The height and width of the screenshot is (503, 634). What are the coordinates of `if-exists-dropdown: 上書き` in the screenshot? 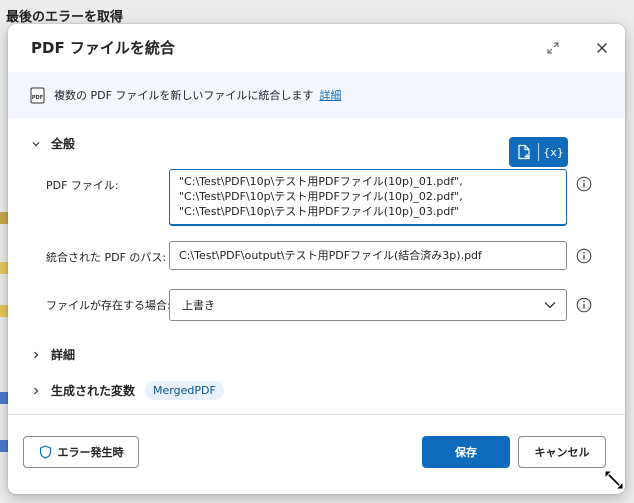 It's located at (368, 305).